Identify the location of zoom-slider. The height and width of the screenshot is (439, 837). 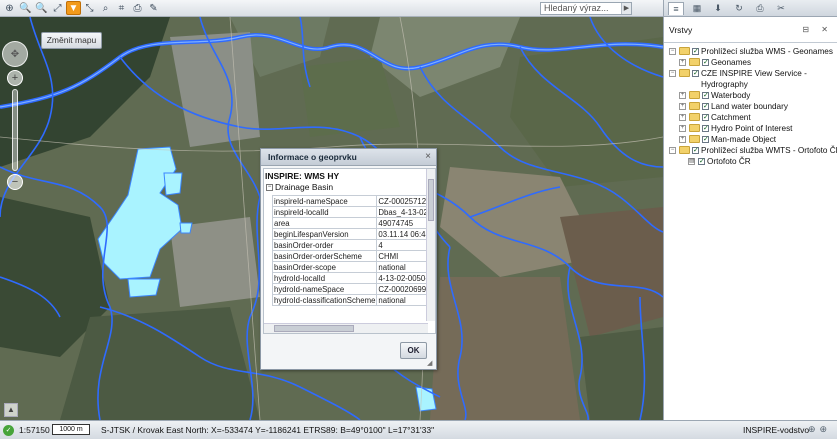
(15, 130).